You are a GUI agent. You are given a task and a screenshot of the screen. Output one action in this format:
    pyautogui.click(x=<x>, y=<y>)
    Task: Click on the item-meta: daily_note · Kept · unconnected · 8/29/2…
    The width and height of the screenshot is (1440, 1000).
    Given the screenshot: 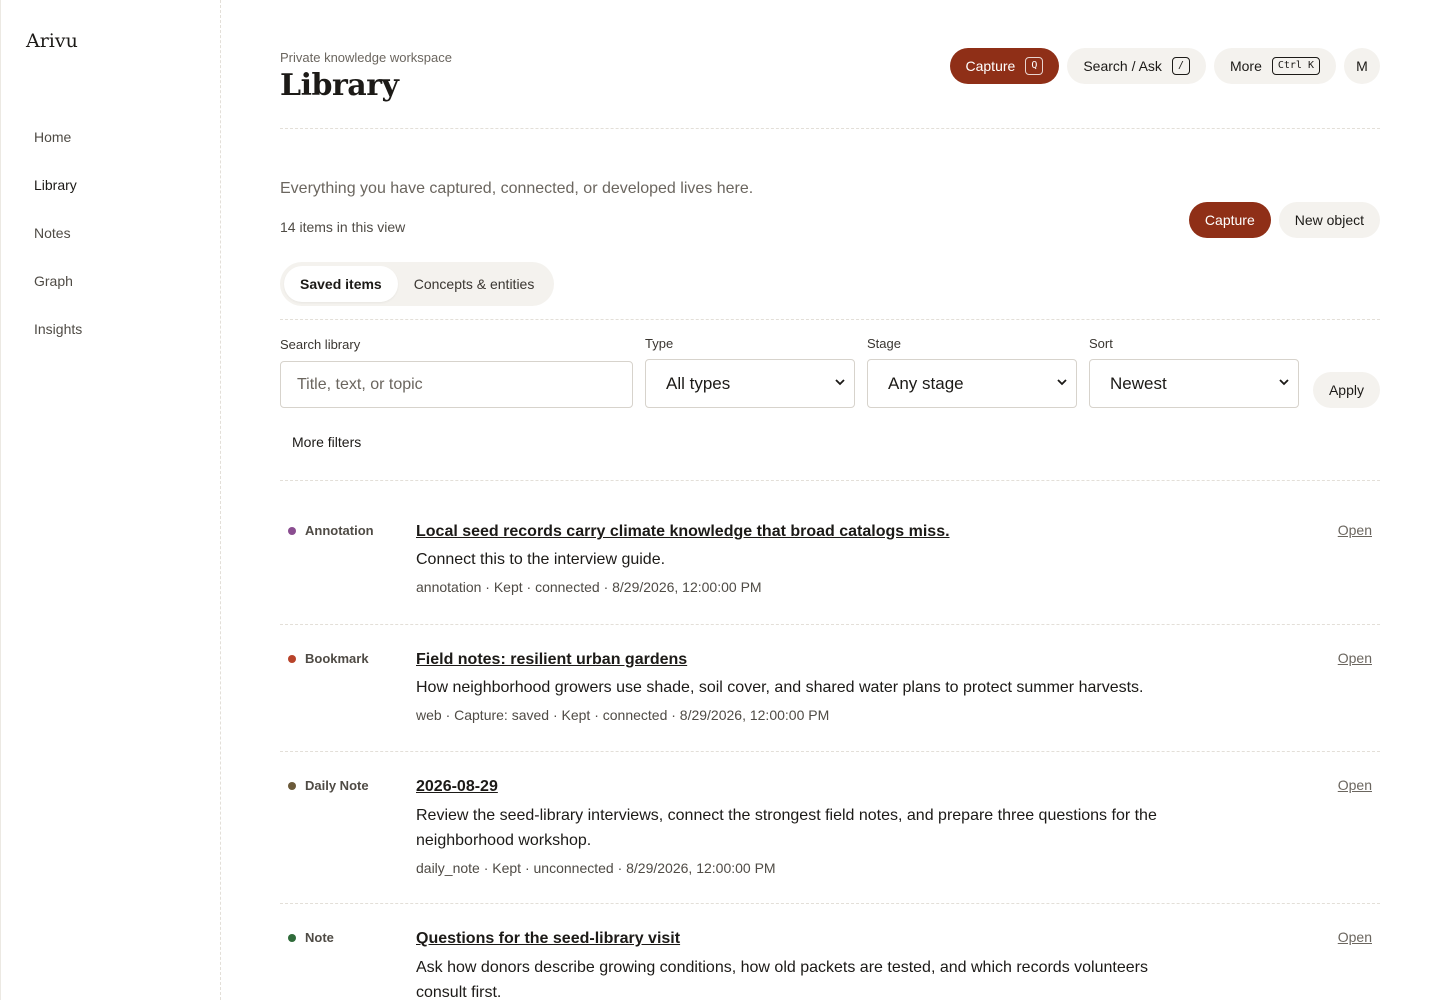 What is the action you would take?
    pyautogui.click(x=596, y=868)
    